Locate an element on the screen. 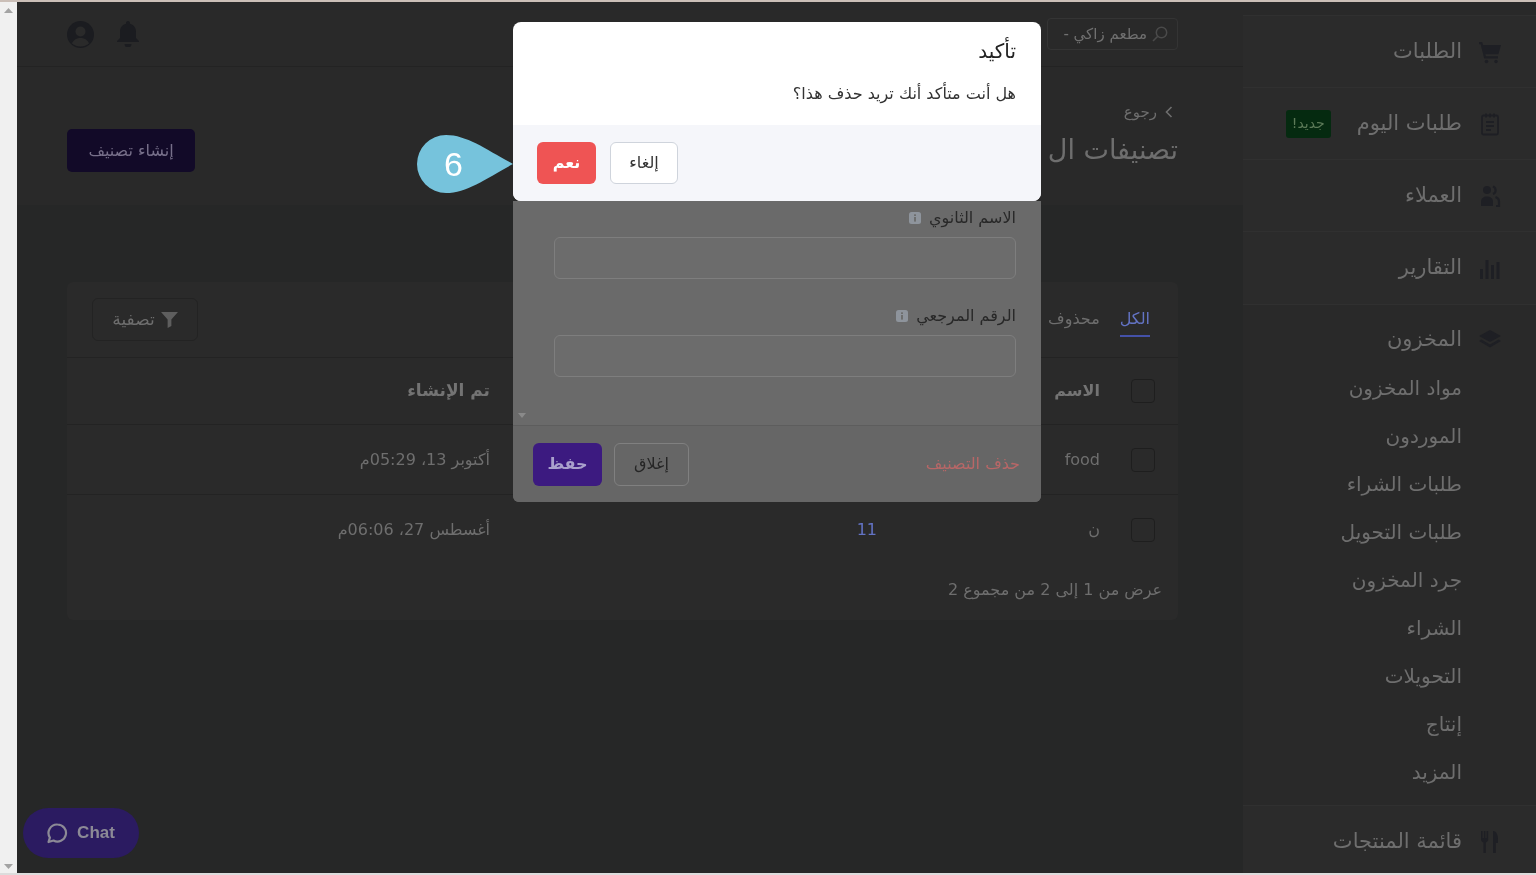 This screenshot has width=1536, height=875. sidebar-item: قائمة المنتجات is located at coordinates (1389, 839).